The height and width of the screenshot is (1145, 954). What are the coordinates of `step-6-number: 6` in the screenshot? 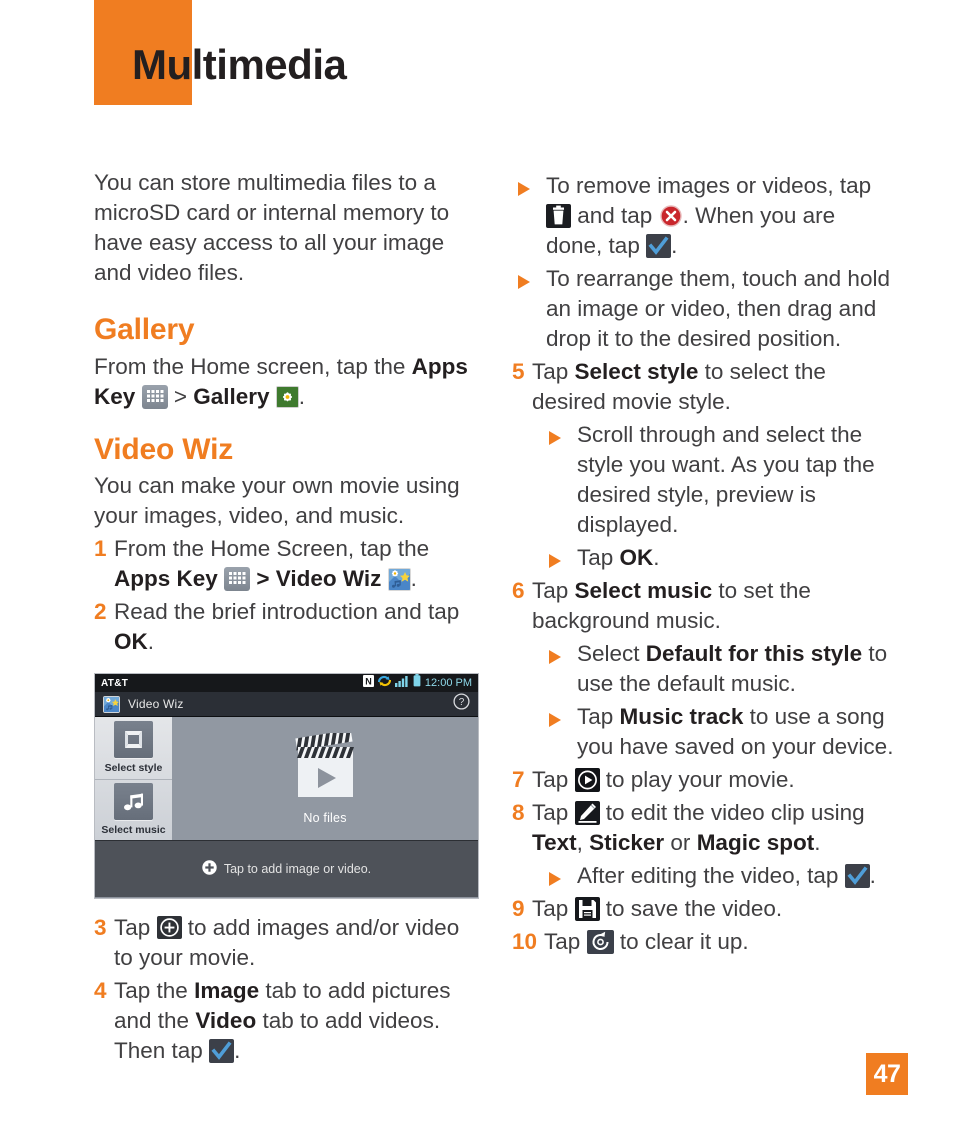 It's located at (518, 590).